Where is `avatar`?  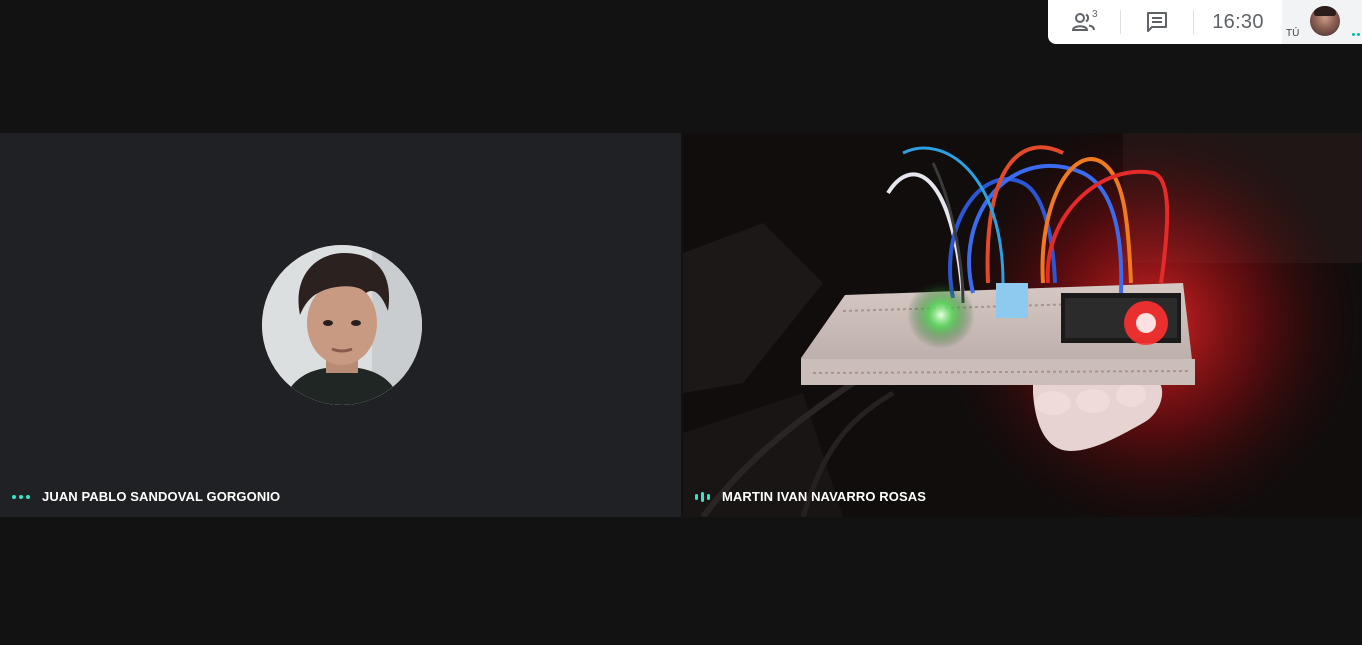 avatar is located at coordinates (1325, 21).